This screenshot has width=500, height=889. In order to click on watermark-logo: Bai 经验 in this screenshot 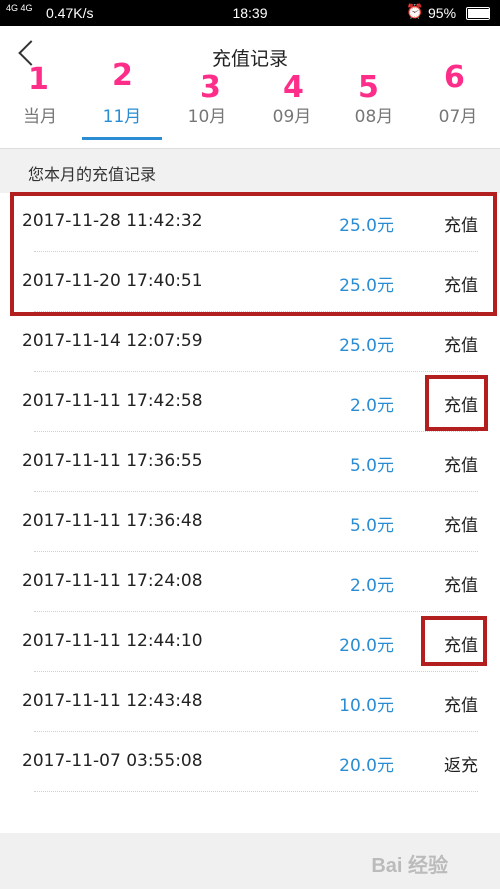, I will do `click(409, 866)`.